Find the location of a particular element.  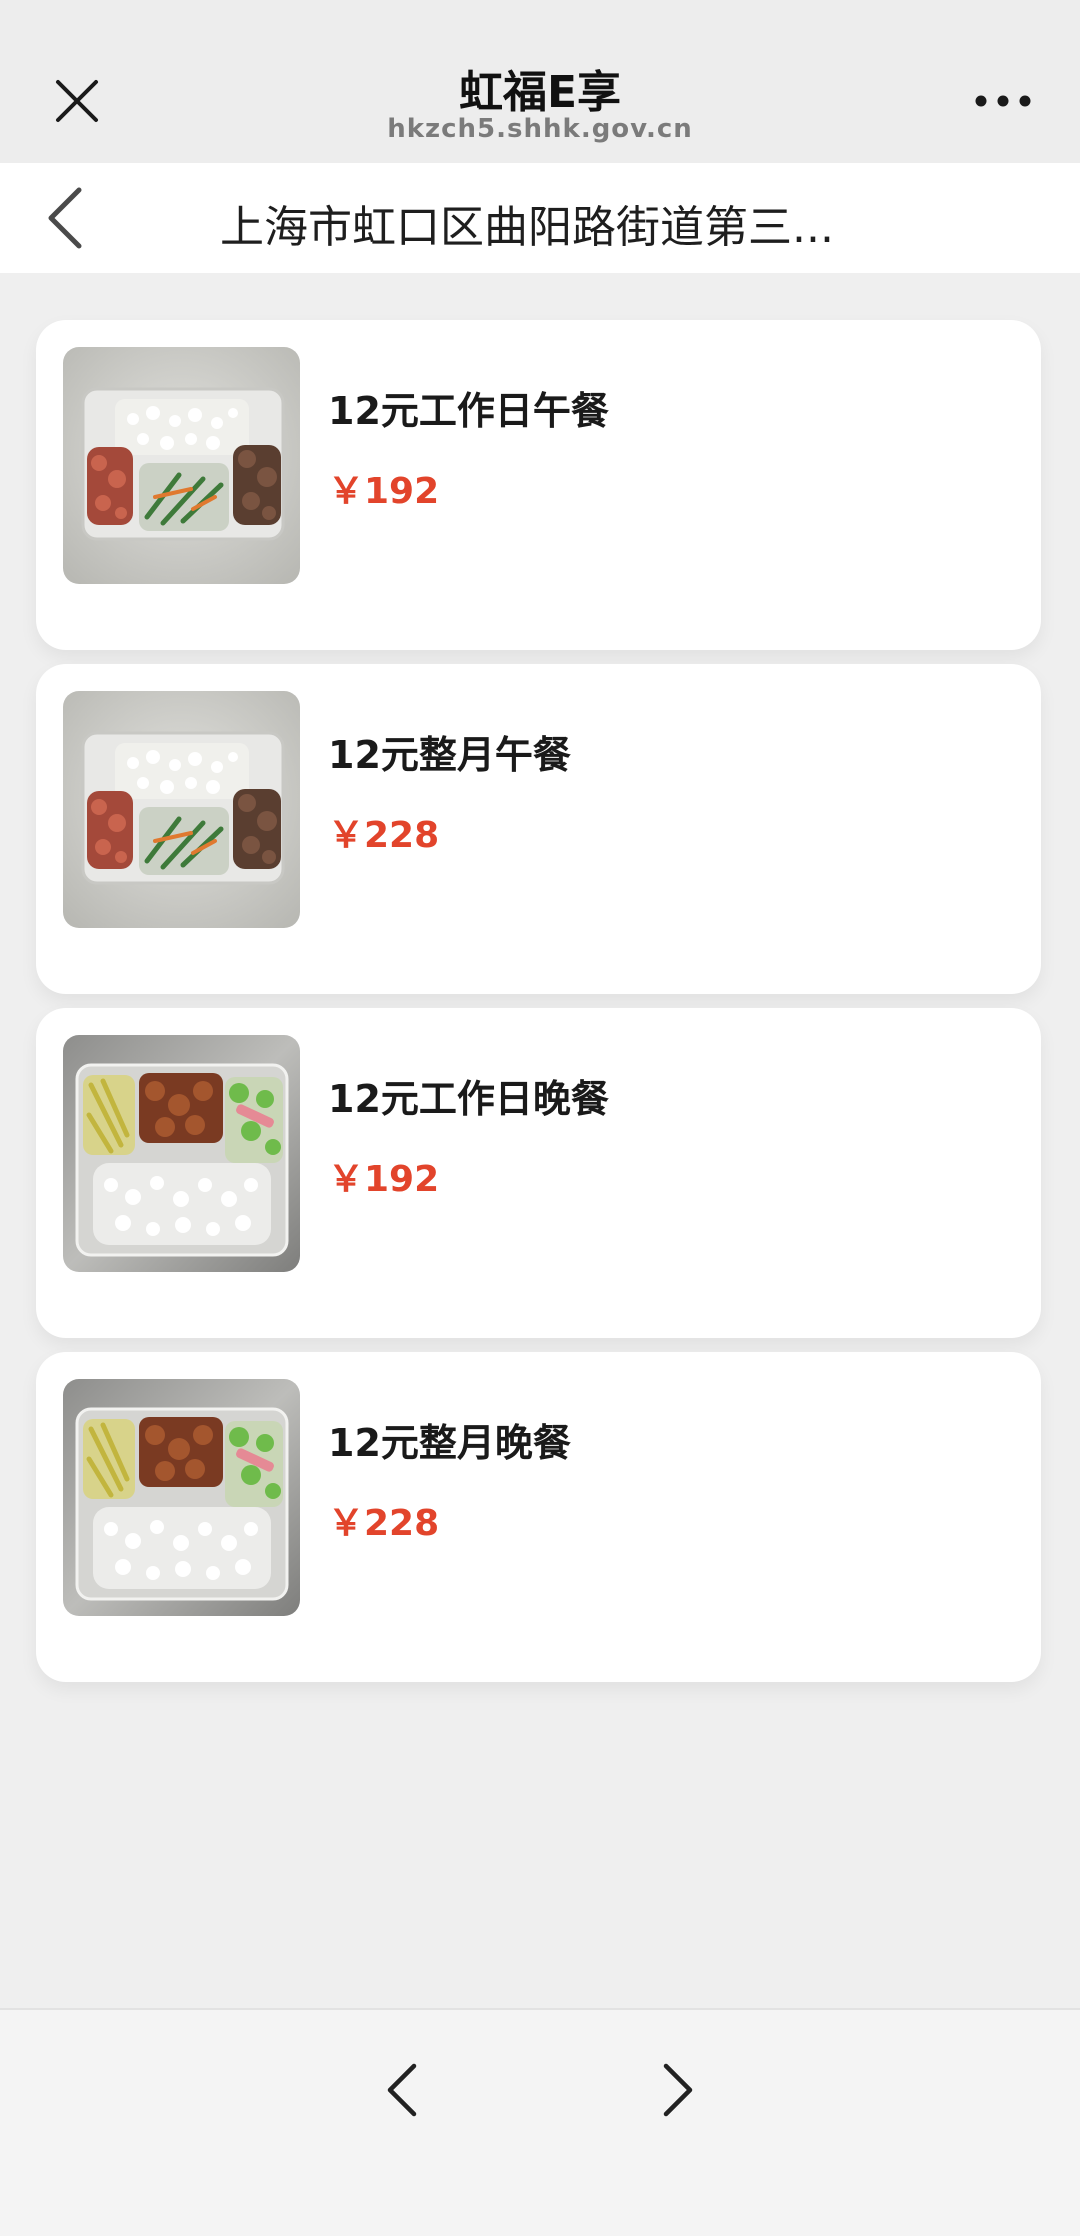

more-options-button is located at coordinates (1003, 101).